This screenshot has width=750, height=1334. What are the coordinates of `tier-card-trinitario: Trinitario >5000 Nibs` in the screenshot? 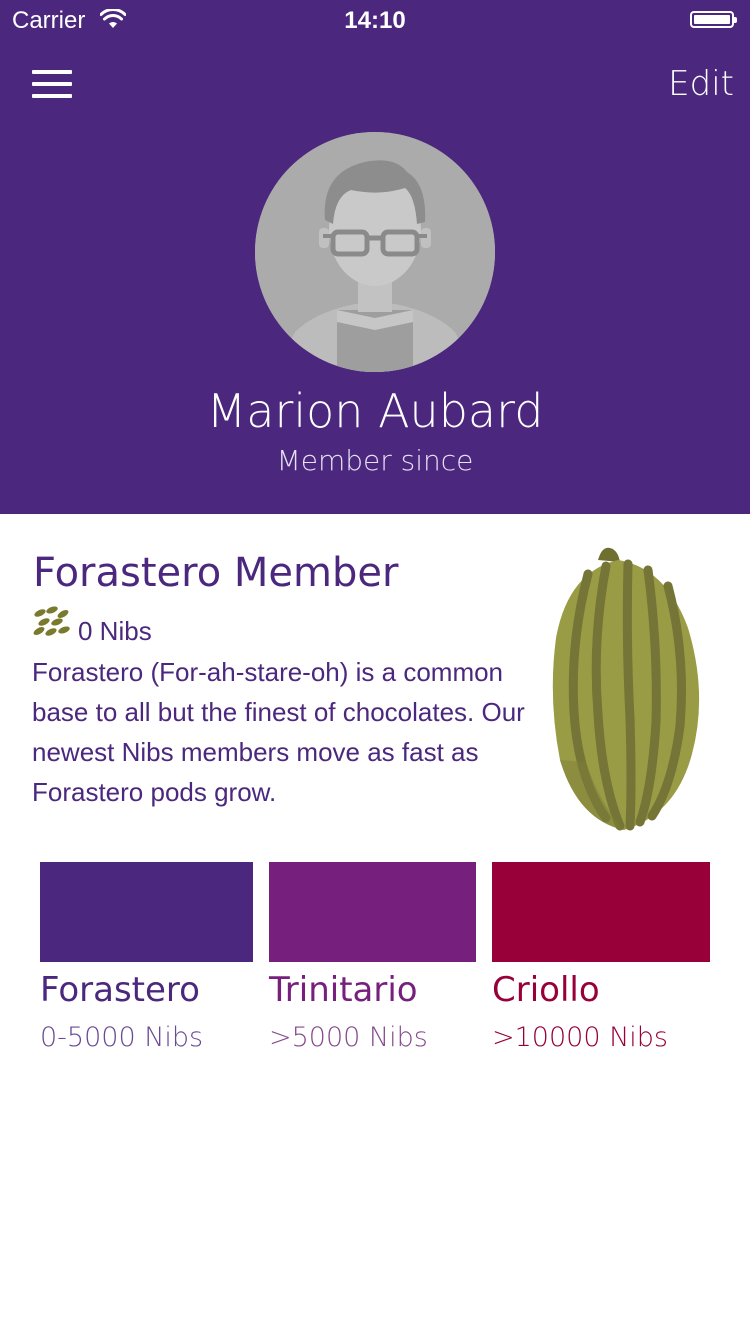 It's located at (372, 957).